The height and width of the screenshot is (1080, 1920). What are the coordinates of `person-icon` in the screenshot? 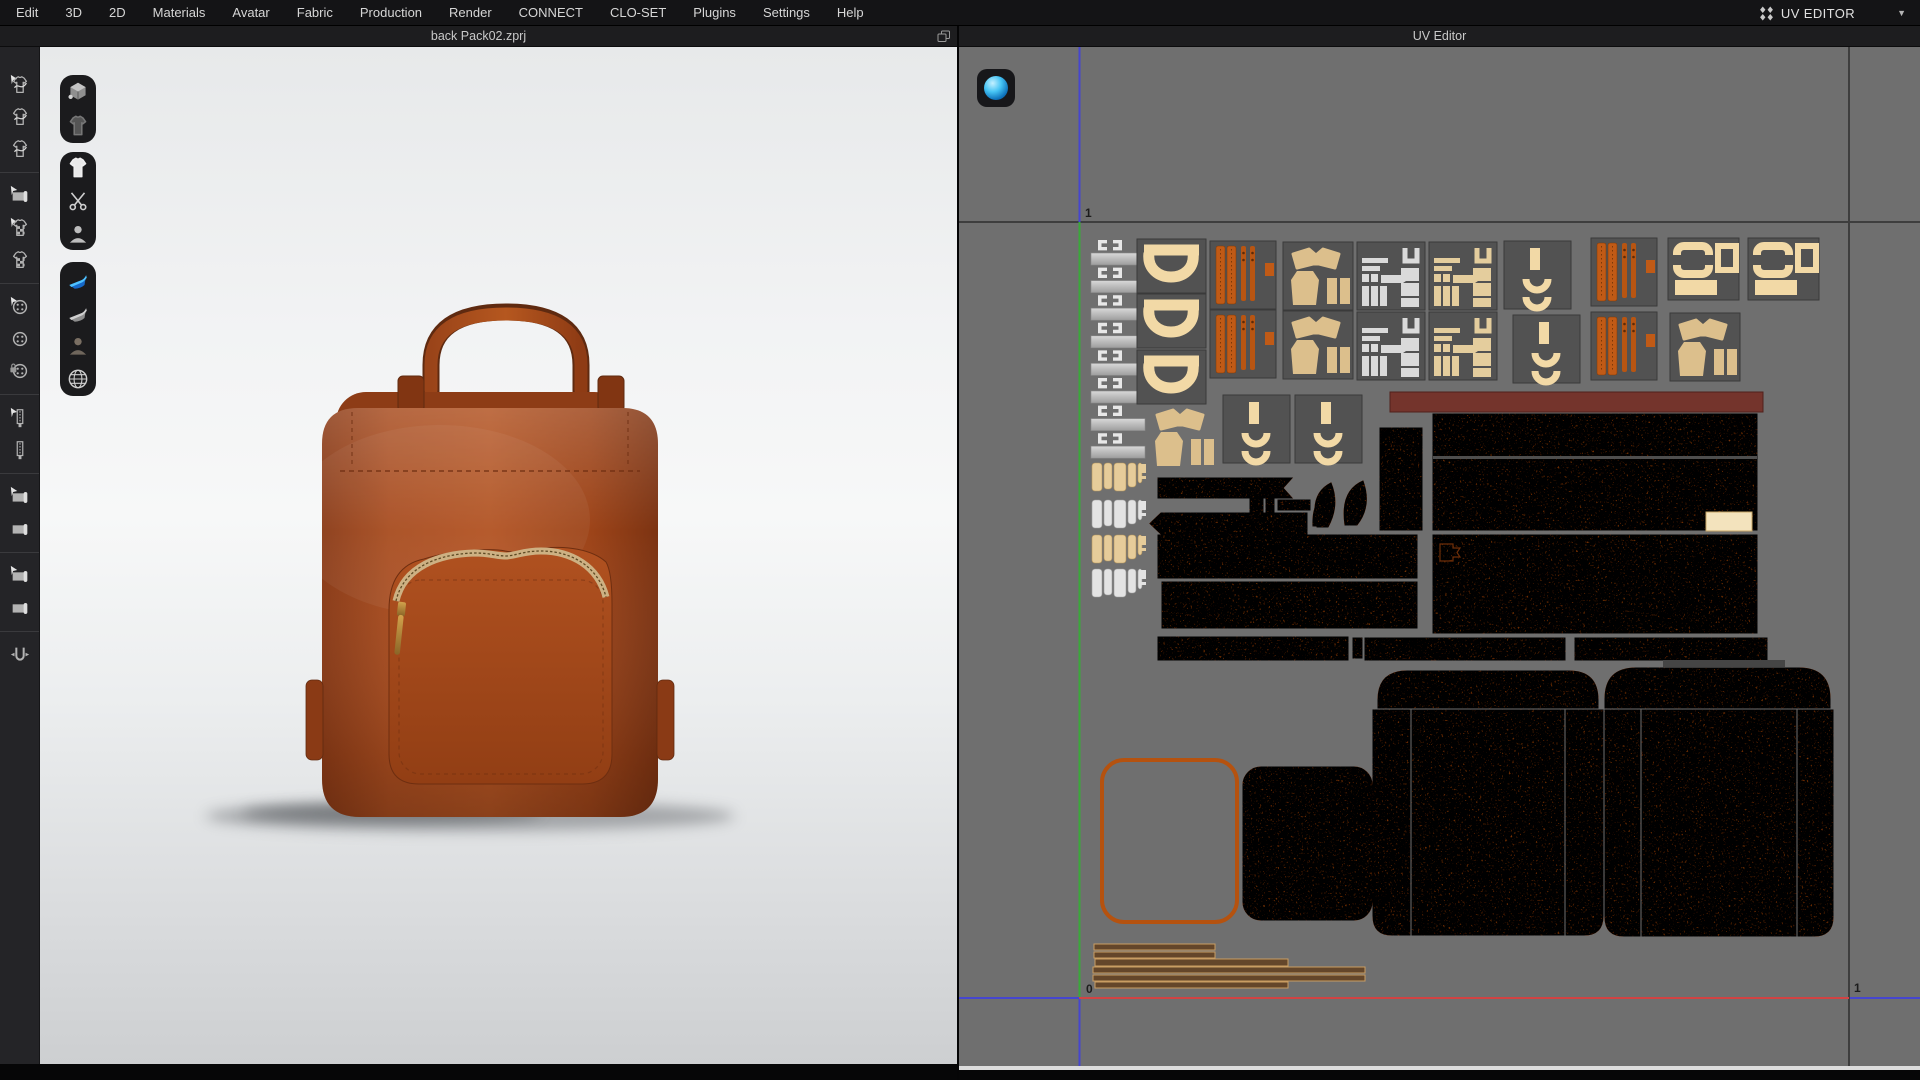 It's located at (78, 234).